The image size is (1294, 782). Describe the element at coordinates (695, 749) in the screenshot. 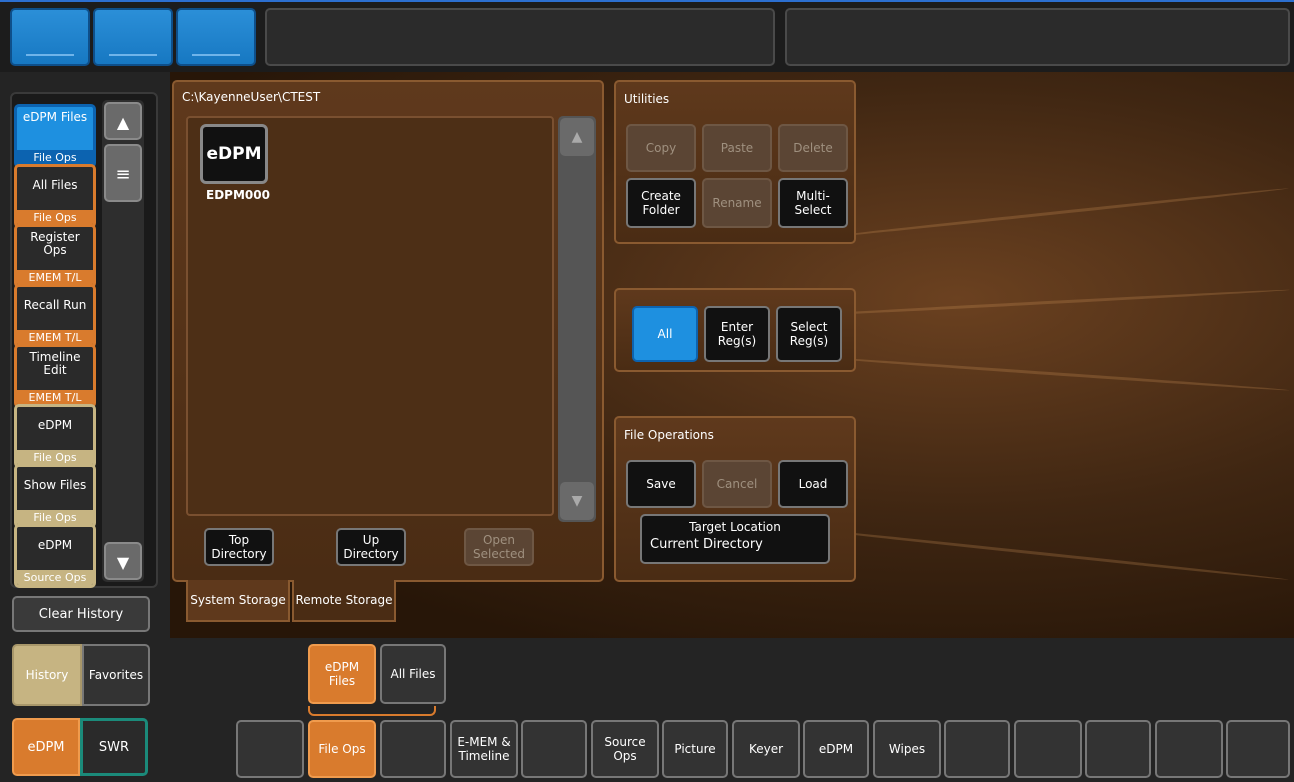

I see `bottom-tab-picture: Picture` at that location.